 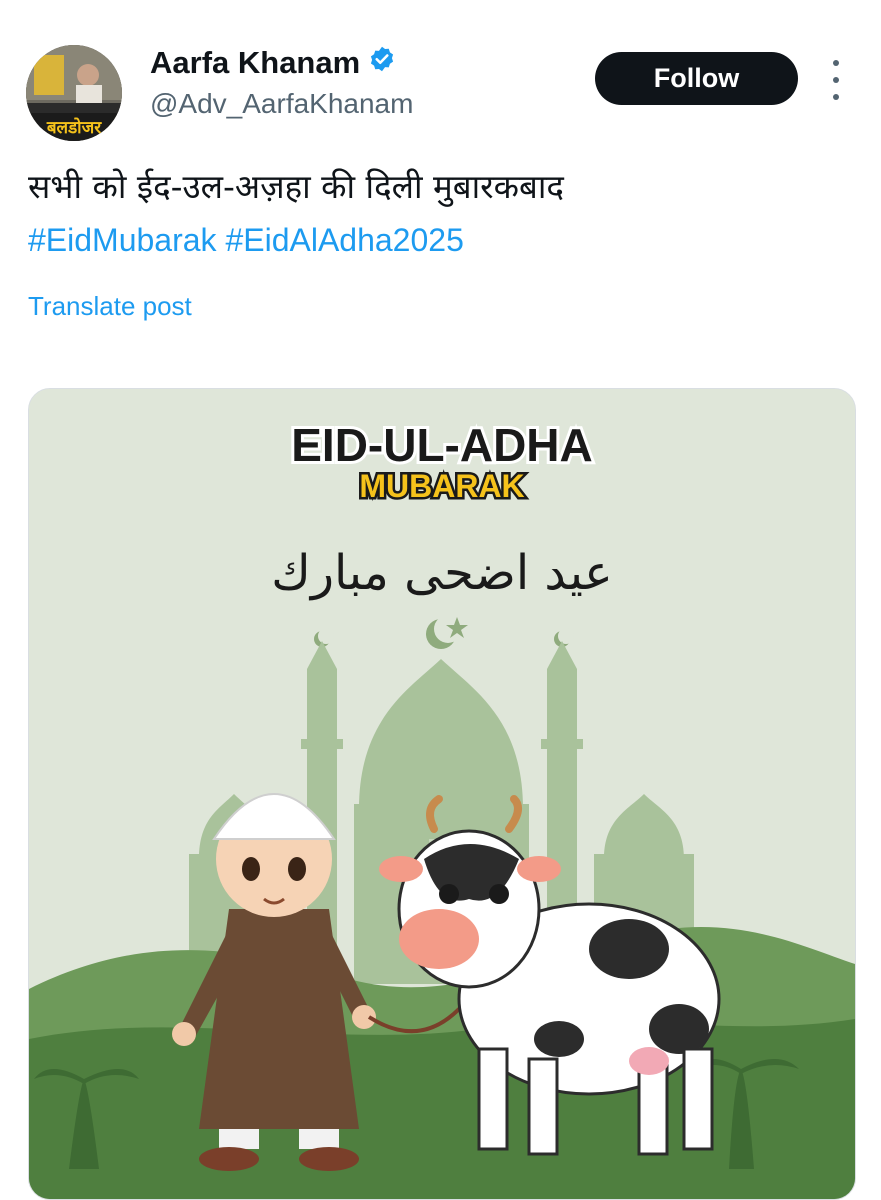 I want to click on verified-badge-icon, so click(x=382, y=63).